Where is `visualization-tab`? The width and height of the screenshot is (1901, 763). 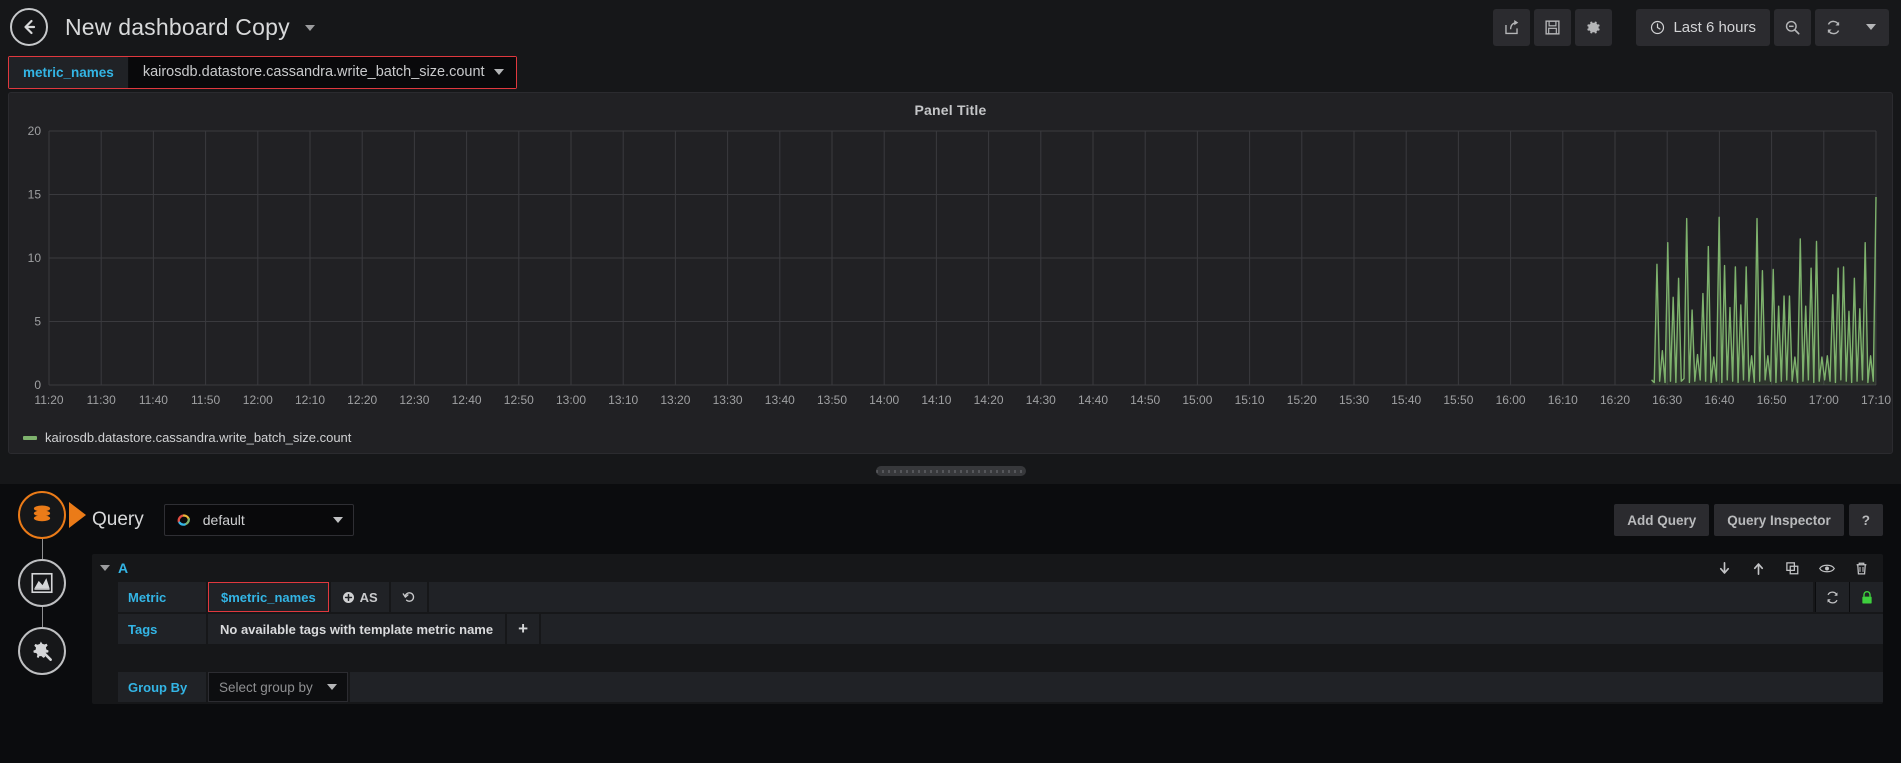 visualization-tab is located at coordinates (42, 583).